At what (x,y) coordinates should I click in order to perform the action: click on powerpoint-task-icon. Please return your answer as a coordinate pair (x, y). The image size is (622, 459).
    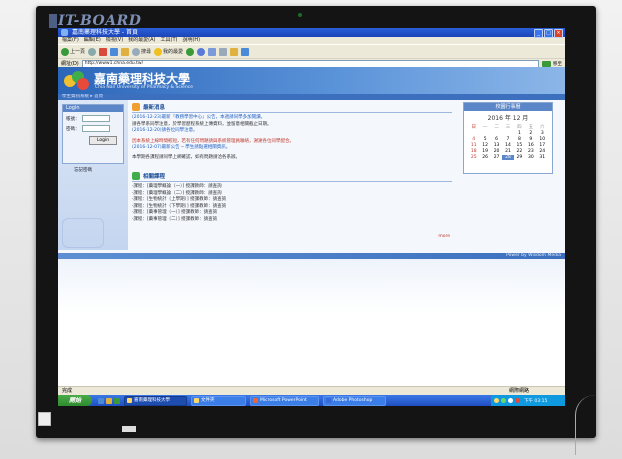
    Looking at the image, I should click on (255, 400).